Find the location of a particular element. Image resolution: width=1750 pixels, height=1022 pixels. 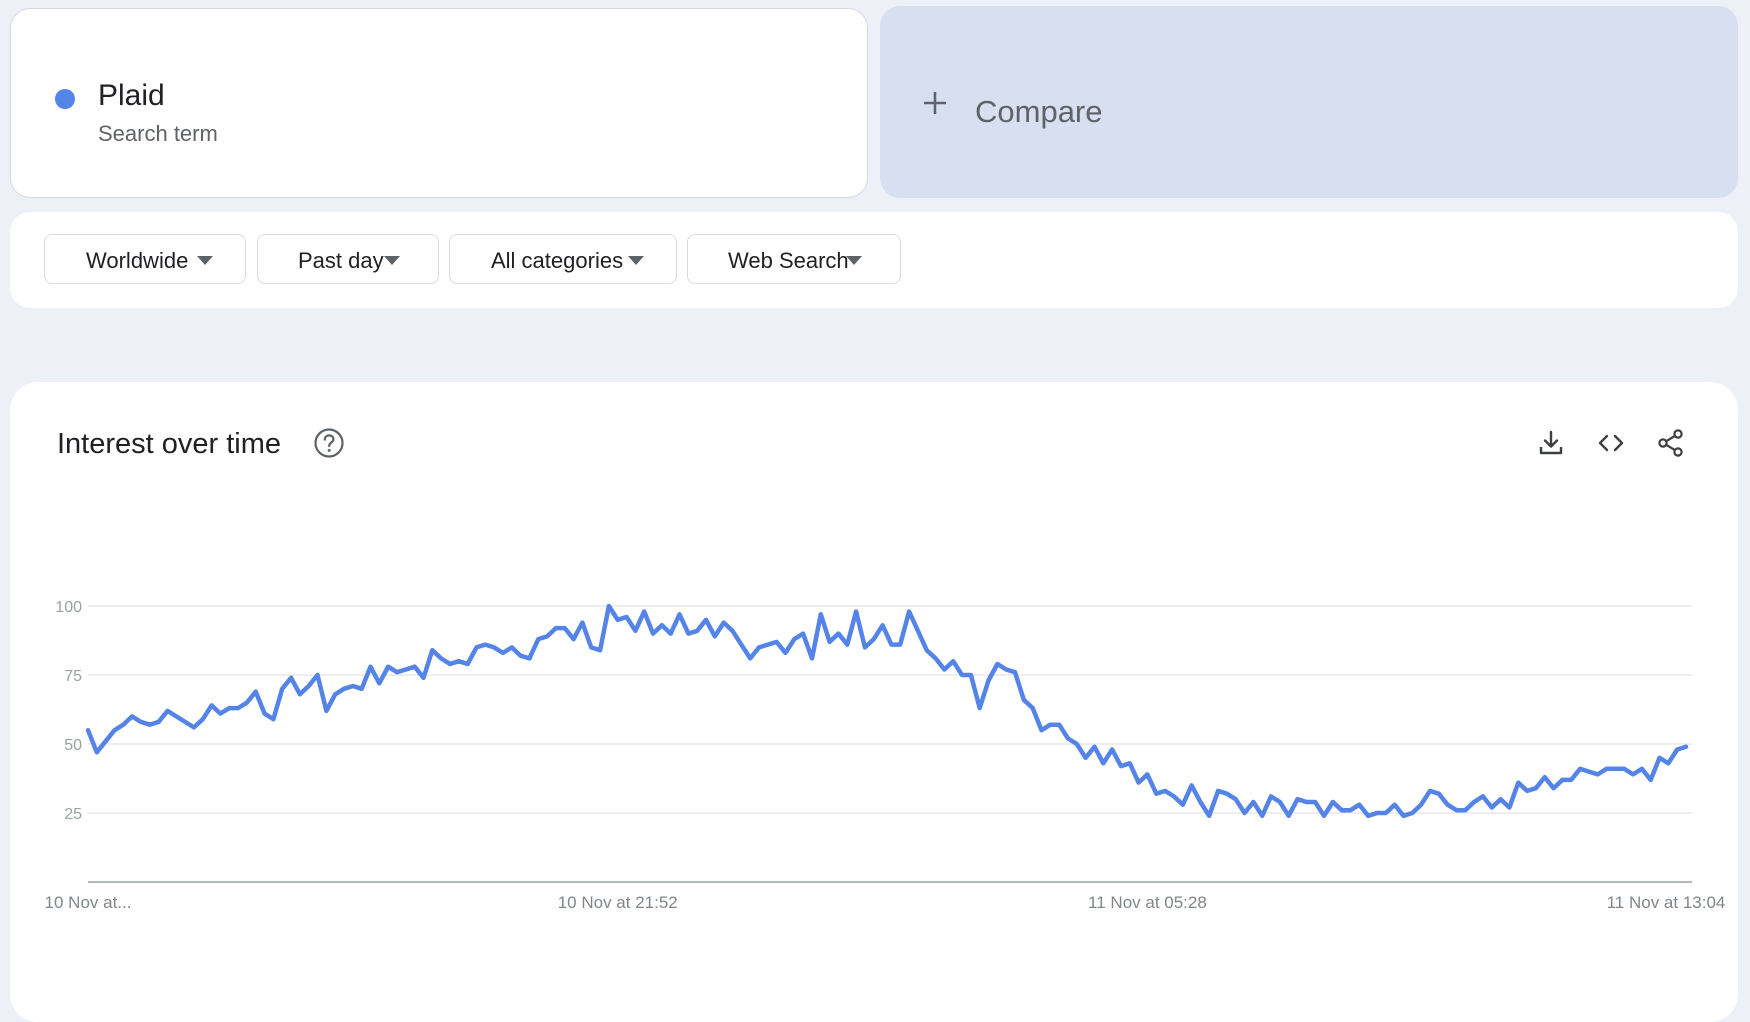

category-filter-dropdown: All categories is located at coordinates (563, 259).